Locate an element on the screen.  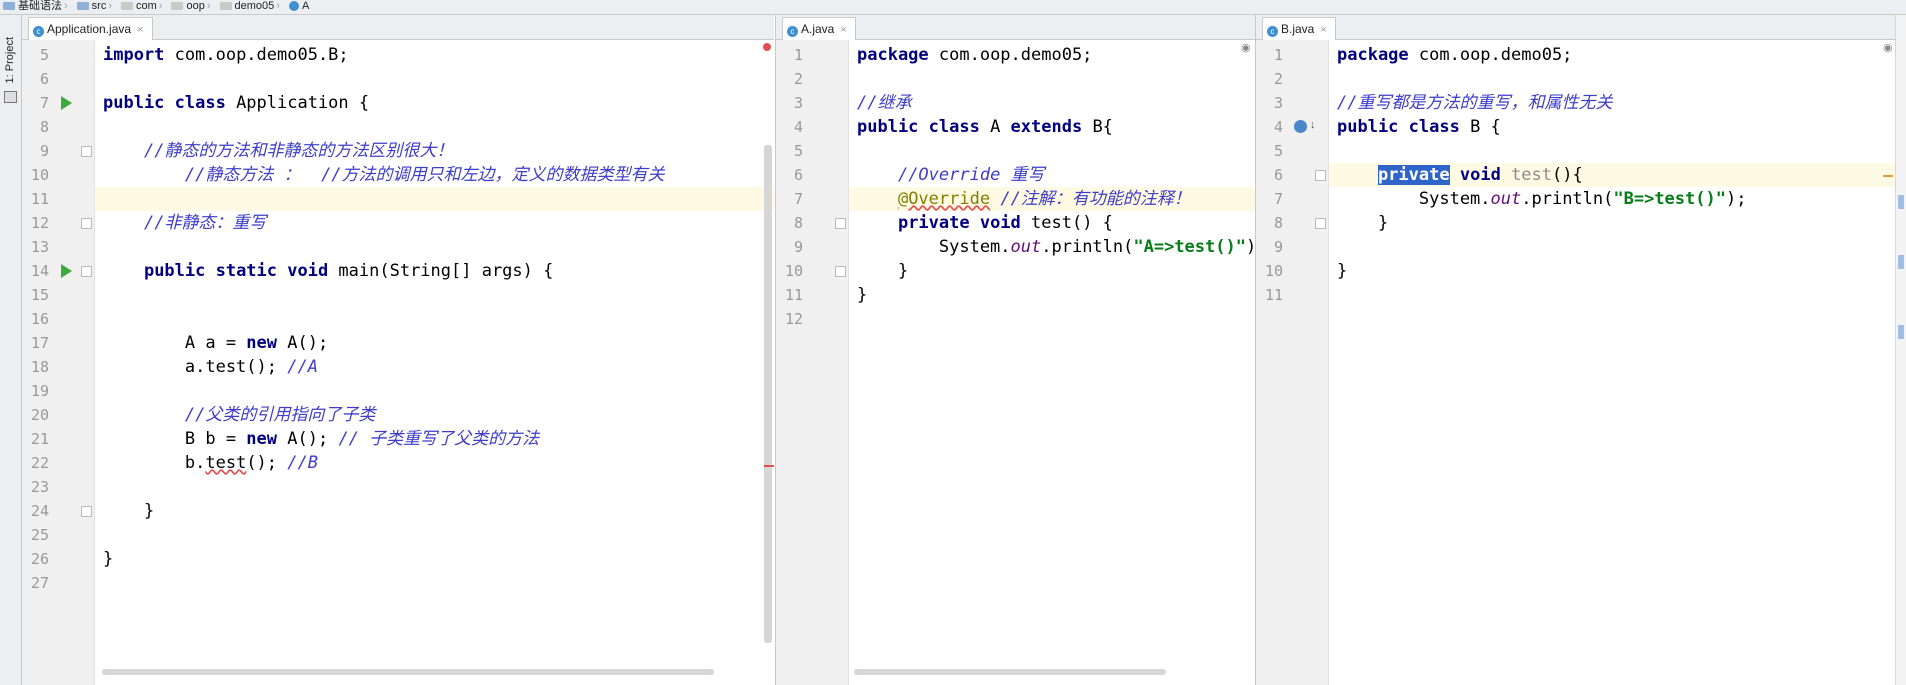
code-line: private void test() { is located at coordinates (1056, 223).